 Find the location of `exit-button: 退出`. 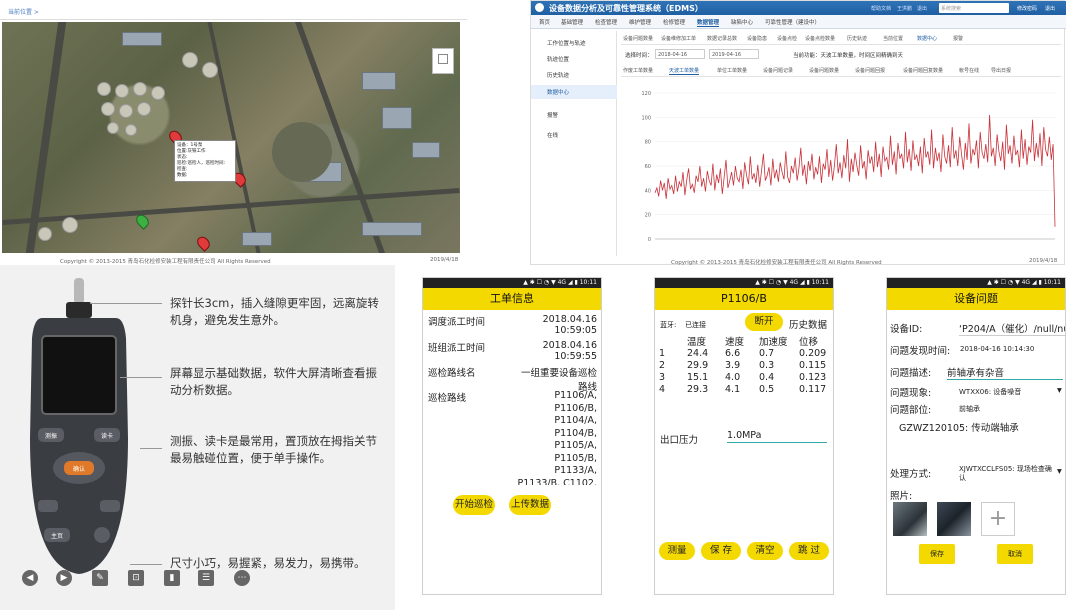

exit-button: 退出 is located at coordinates (1050, 8).